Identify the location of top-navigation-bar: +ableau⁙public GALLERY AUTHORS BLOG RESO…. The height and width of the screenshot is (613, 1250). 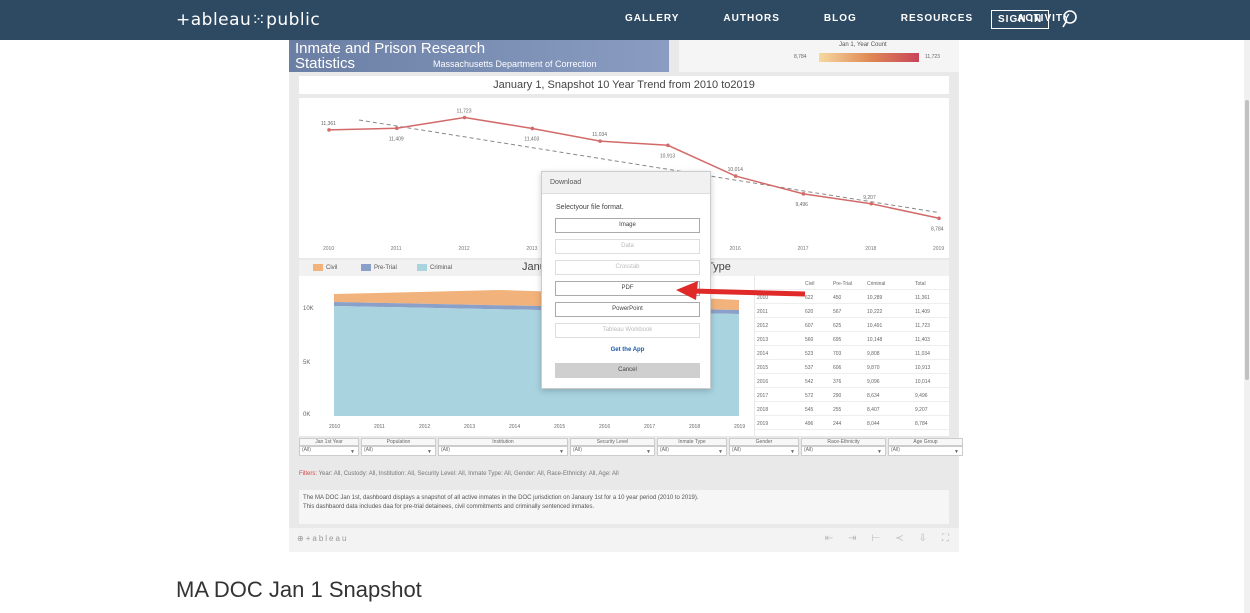
(625, 20).